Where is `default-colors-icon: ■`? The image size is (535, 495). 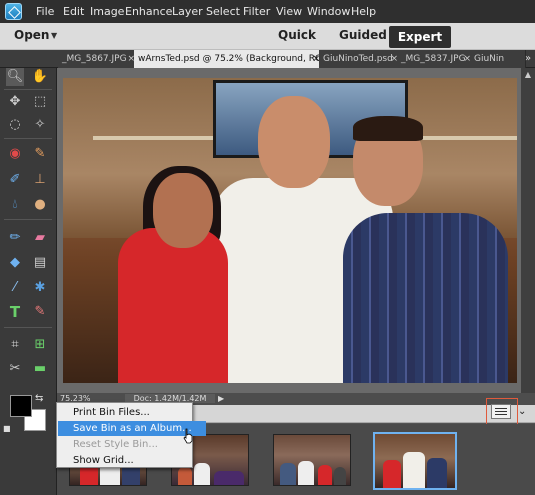
default-colors-icon: ■ is located at coordinates (7, 428).